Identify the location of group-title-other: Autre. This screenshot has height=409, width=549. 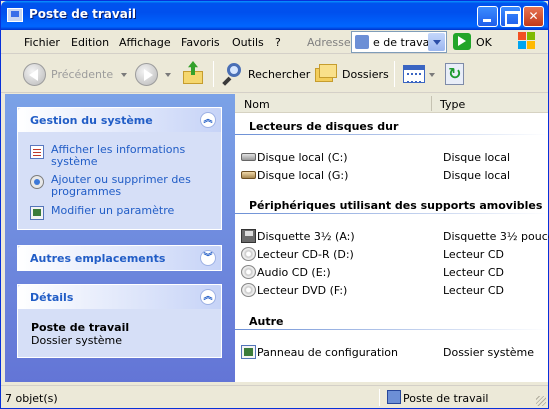
(266, 321).